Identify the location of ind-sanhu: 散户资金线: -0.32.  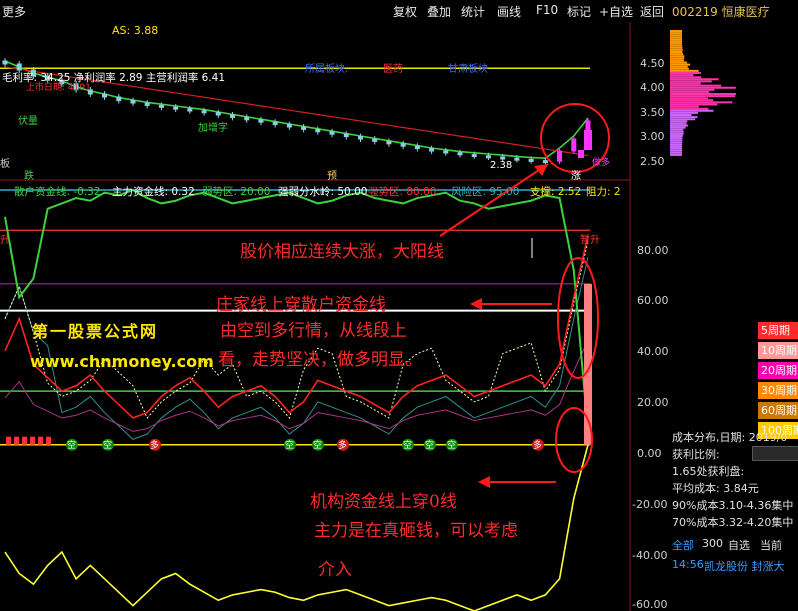
(57, 192).